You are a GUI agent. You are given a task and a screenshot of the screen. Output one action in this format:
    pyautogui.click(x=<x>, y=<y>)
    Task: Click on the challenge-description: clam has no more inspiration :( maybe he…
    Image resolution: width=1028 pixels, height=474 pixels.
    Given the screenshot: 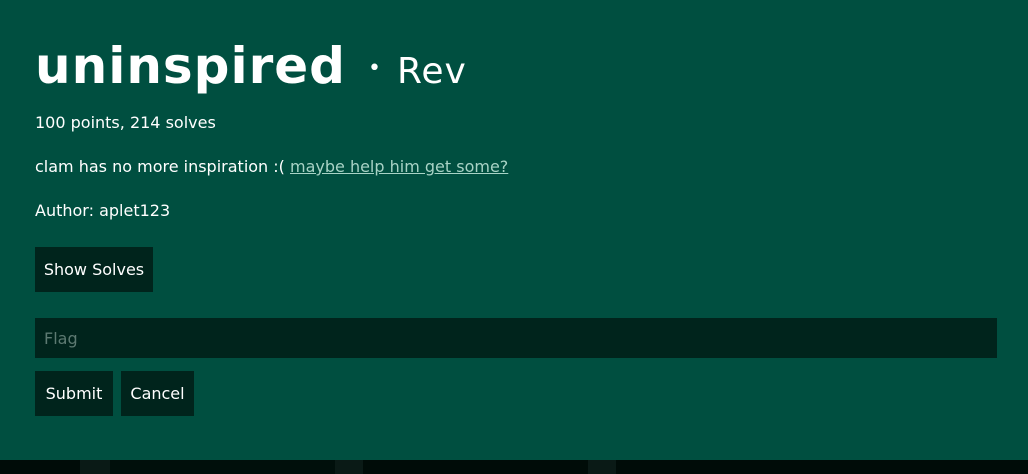 What is the action you would take?
    pyautogui.click(x=271, y=166)
    